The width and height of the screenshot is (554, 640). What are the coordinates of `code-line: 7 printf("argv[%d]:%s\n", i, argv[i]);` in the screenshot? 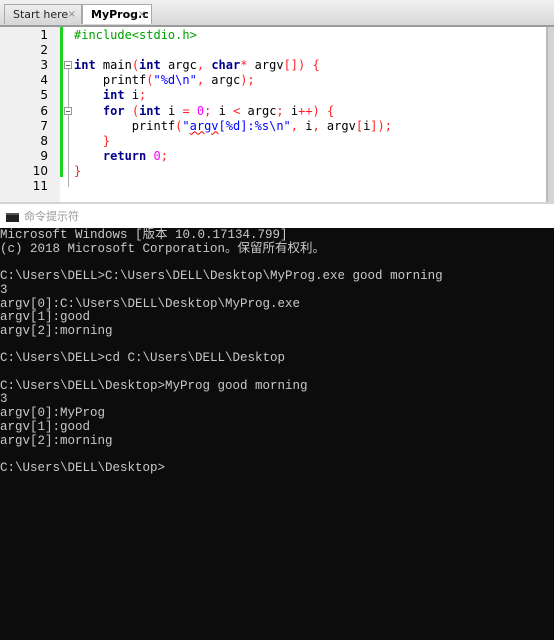 It's located at (273, 126).